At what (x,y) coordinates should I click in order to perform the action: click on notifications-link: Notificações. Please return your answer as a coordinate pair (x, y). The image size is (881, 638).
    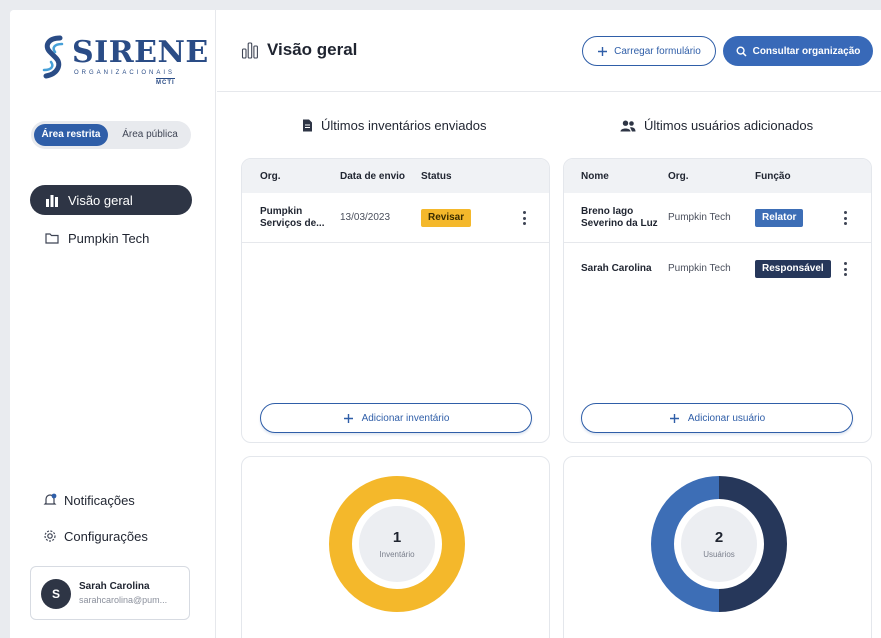
    Looking at the image, I should click on (88, 500).